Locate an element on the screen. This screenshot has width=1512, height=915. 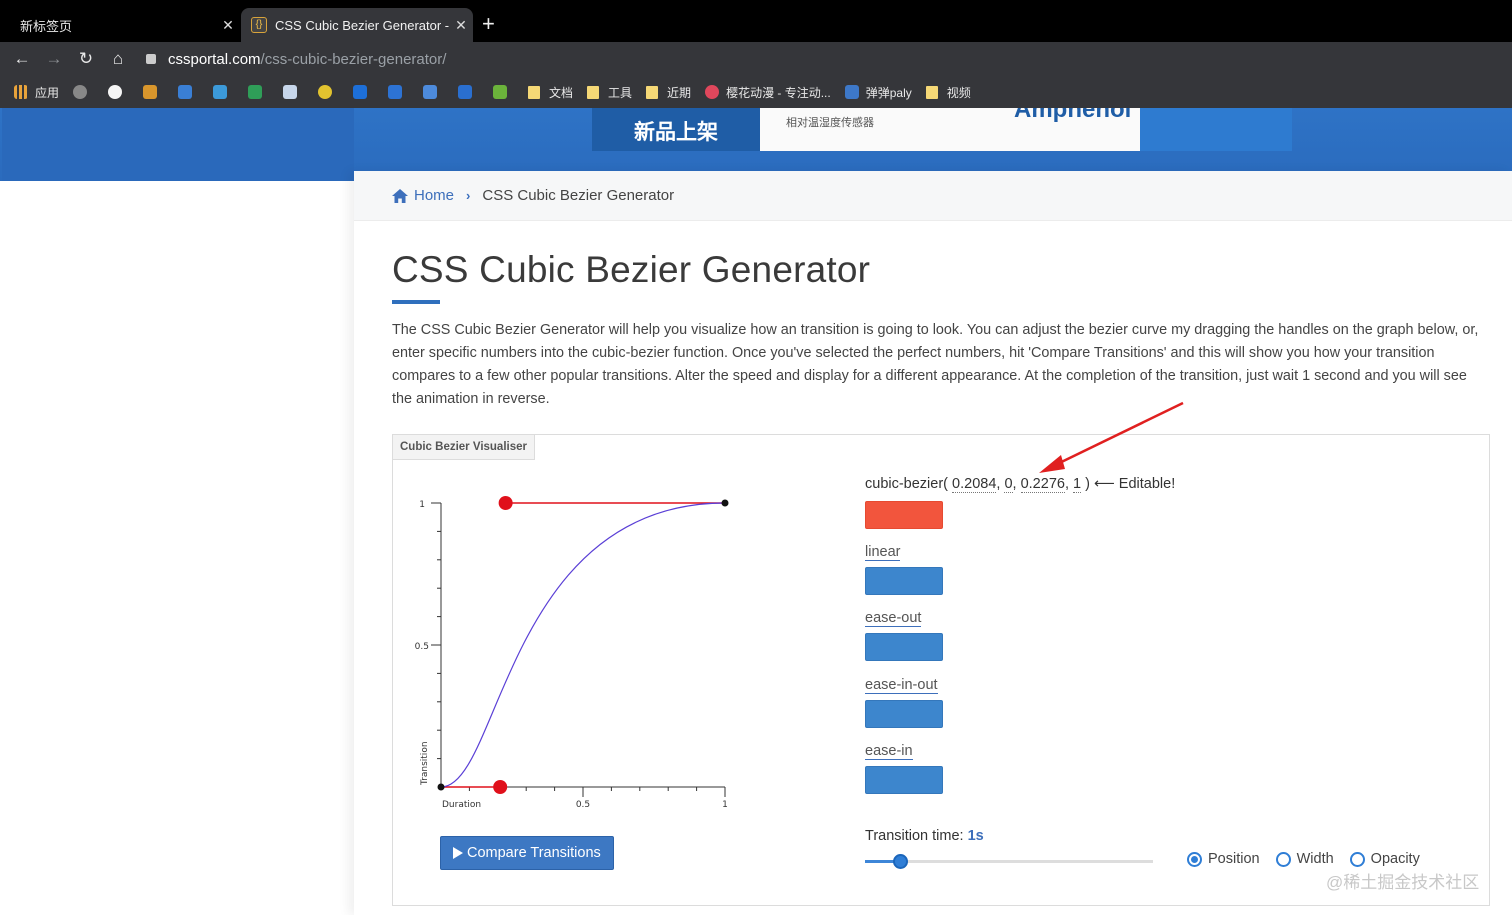
bookmark-apps: 应用 is located at coordinates (36, 92).